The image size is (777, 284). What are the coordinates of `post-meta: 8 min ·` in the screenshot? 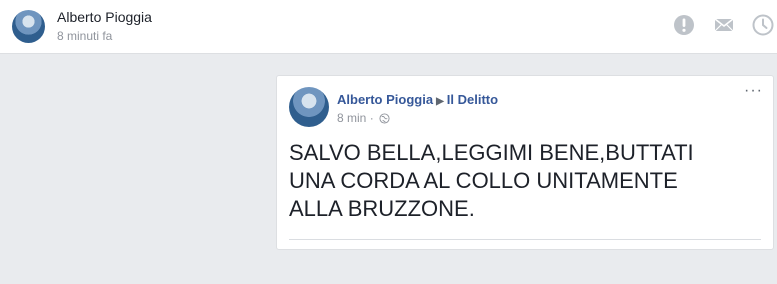 It's located at (363, 118).